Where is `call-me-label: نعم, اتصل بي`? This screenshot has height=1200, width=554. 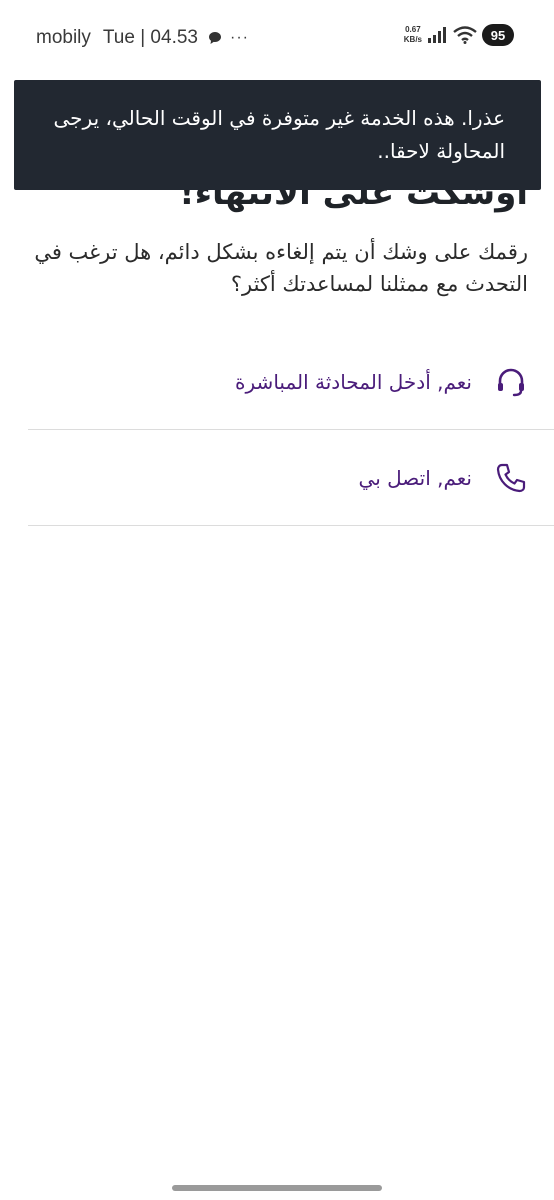
call-me-label: نعم, اتصل بي is located at coordinates (415, 477).